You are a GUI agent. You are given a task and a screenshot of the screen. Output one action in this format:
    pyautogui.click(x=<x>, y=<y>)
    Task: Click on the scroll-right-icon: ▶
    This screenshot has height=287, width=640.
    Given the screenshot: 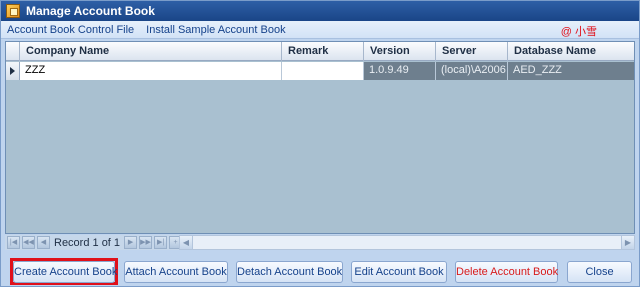 What is the action you would take?
    pyautogui.click(x=627, y=242)
    